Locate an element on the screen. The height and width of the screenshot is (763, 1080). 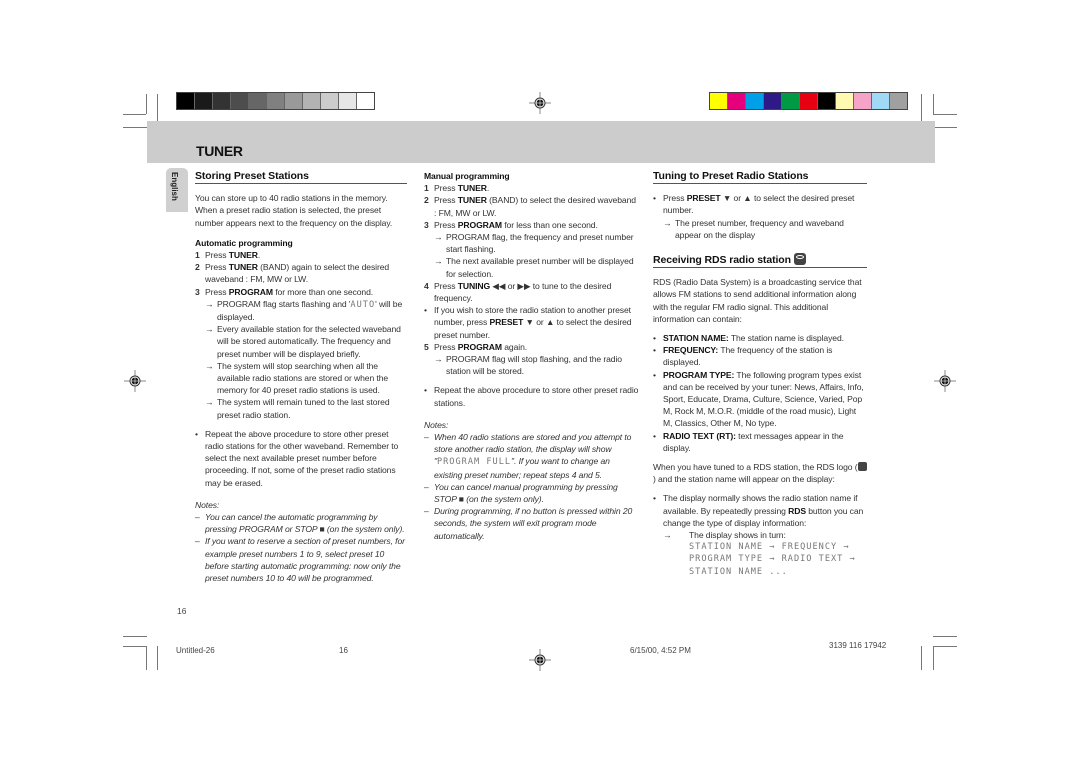
footer-date: 6/15/00, 4:52 PM is located at coordinates (660, 650).